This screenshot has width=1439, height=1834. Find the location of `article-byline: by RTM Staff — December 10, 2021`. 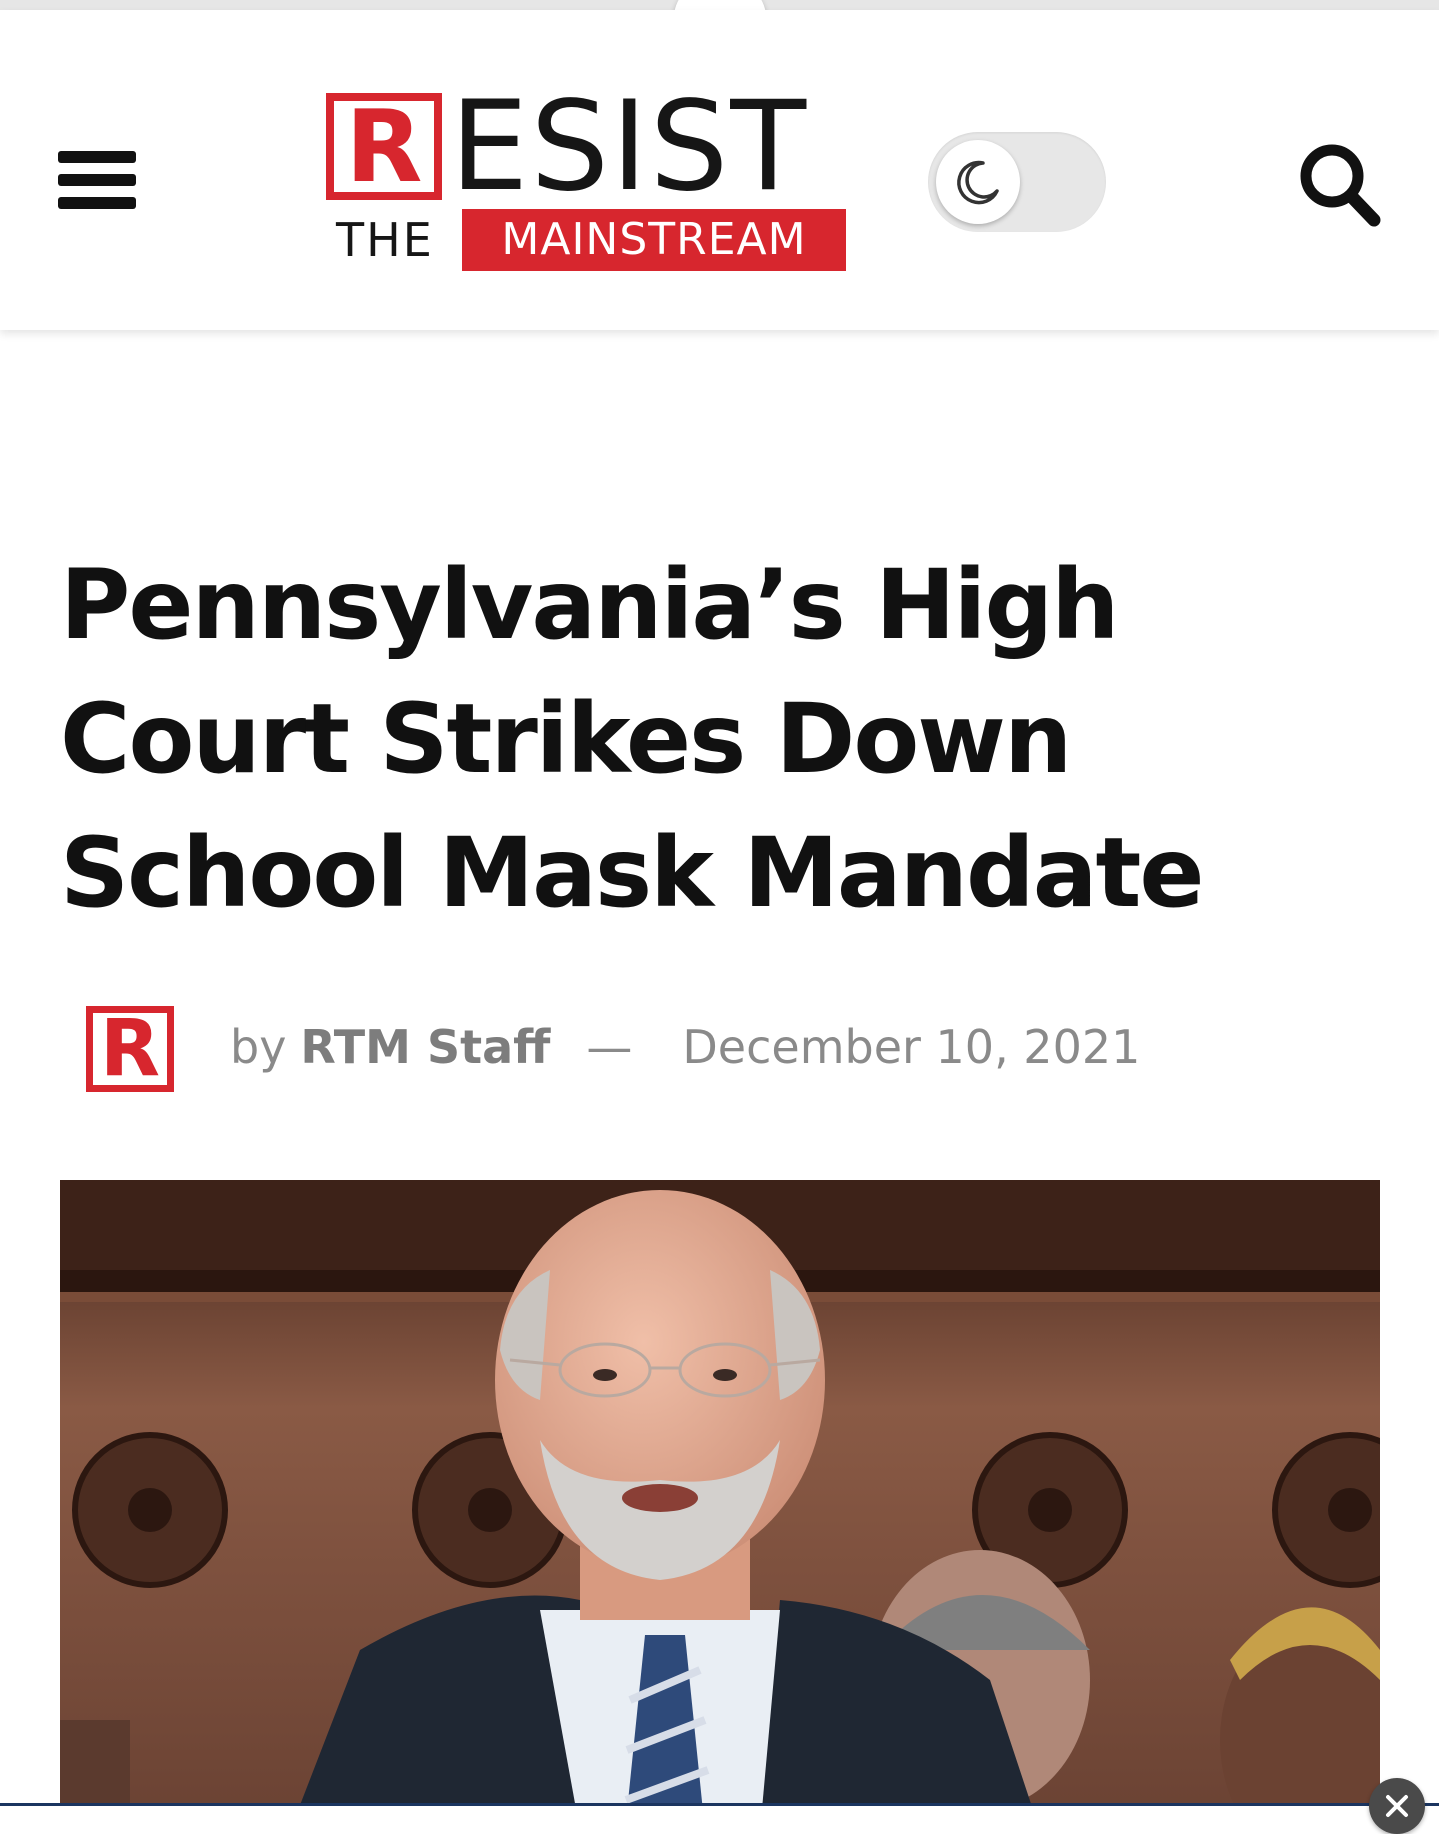

article-byline: by RTM Staff — December 10, 2021 is located at coordinates (685, 1047).